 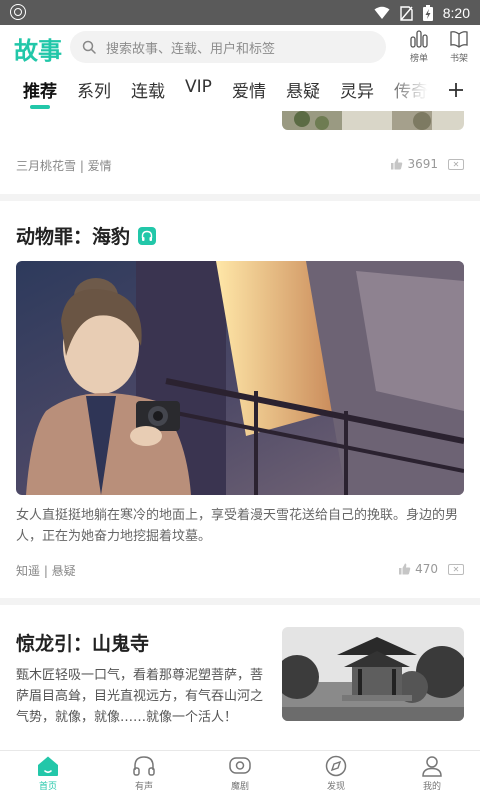 What do you see at coordinates (148, 89) in the screenshot?
I see `tab-serial: 连载` at bounding box center [148, 89].